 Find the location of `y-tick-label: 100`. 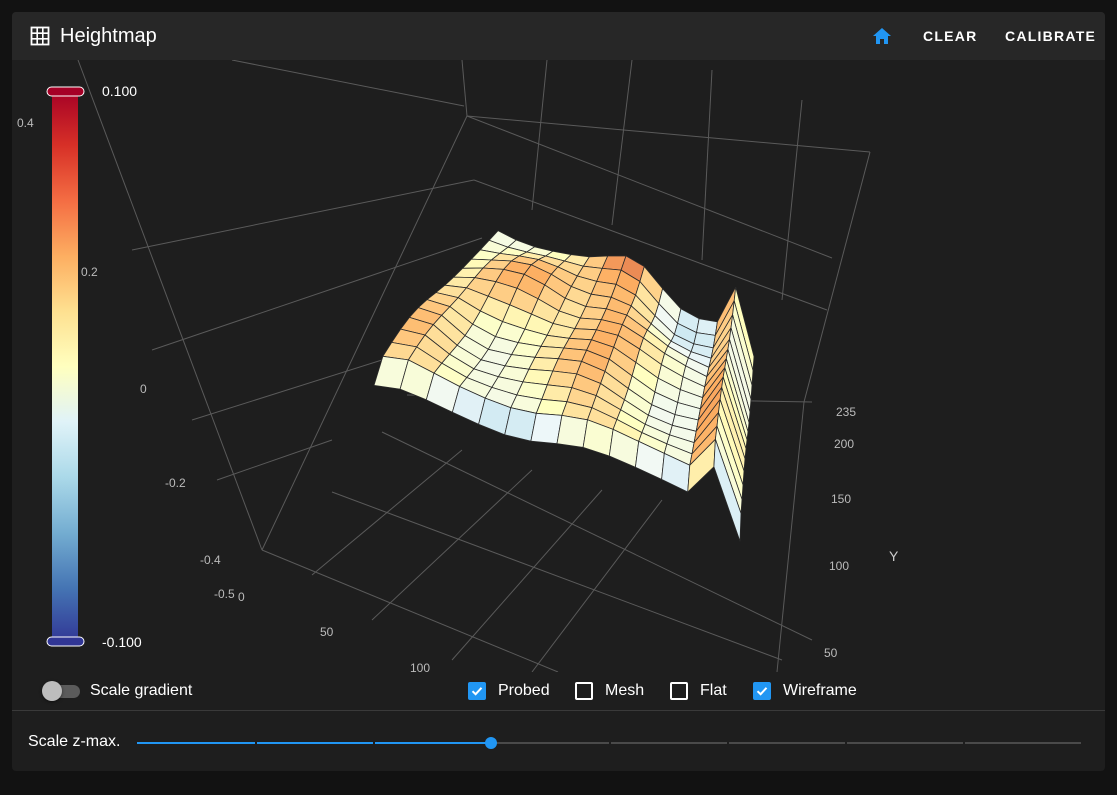

y-tick-label: 100 is located at coordinates (839, 566).